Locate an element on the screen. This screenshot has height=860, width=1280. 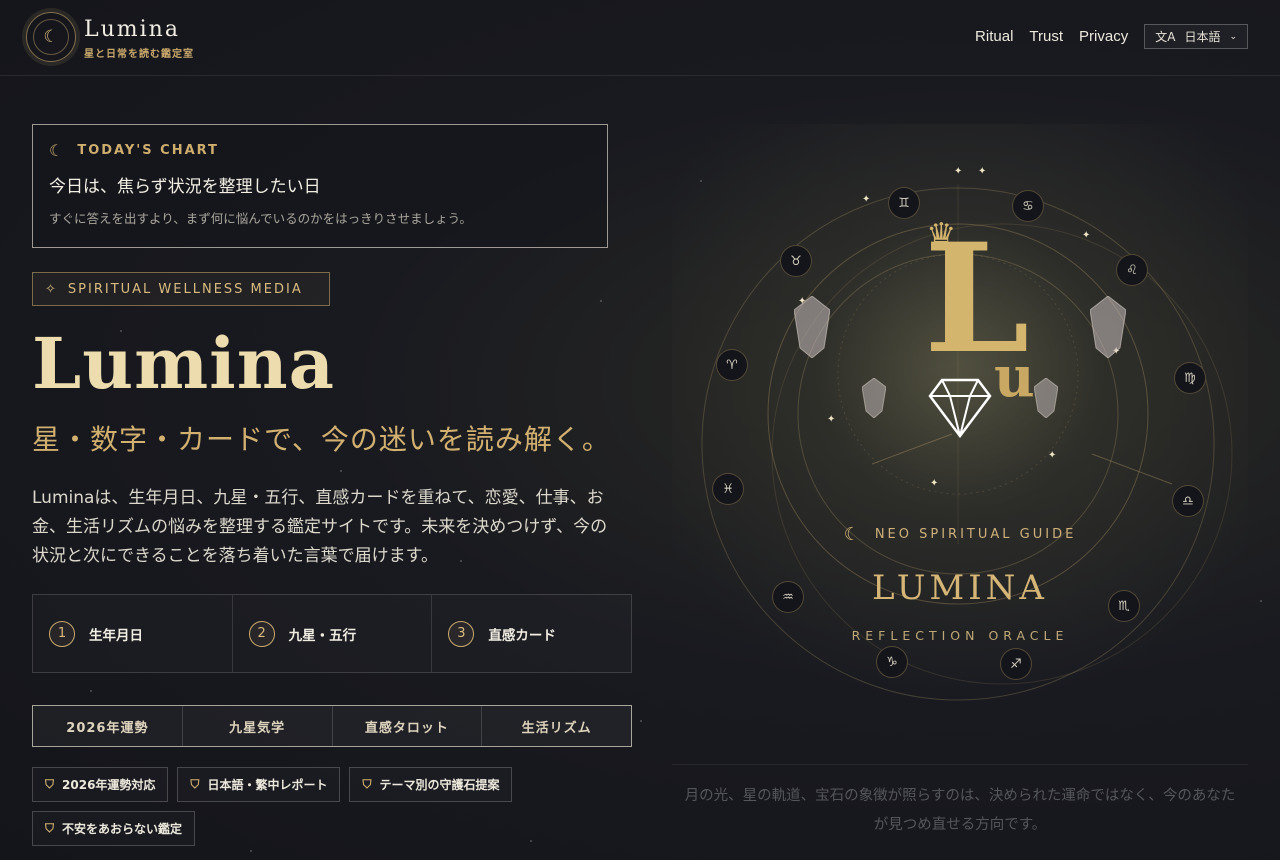
guide-label: ☾ NEO SPIRITUAL GUIDE is located at coordinates (960, 534).